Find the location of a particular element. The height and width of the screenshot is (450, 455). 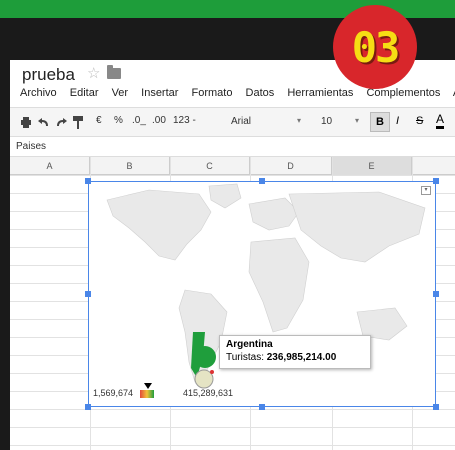

paint-format-icon is located at coordinates (79, 122).